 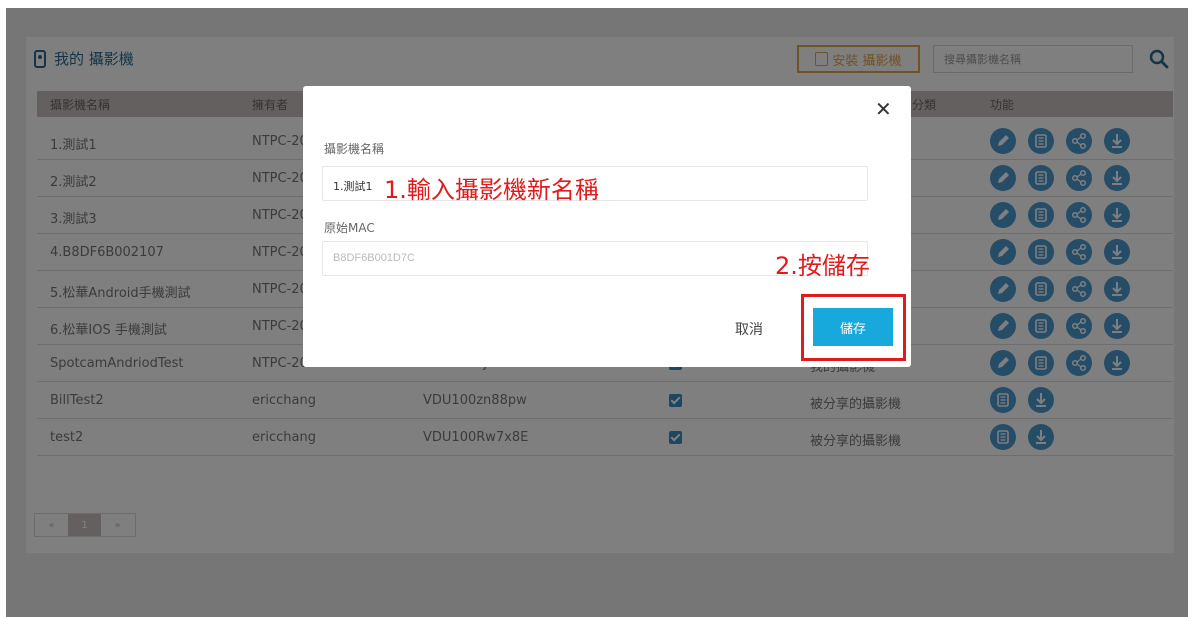 What do you see at coordinates (883, 109) in the screenshot?
I see `close-icon: ✕` at bounding box center [883, 109].